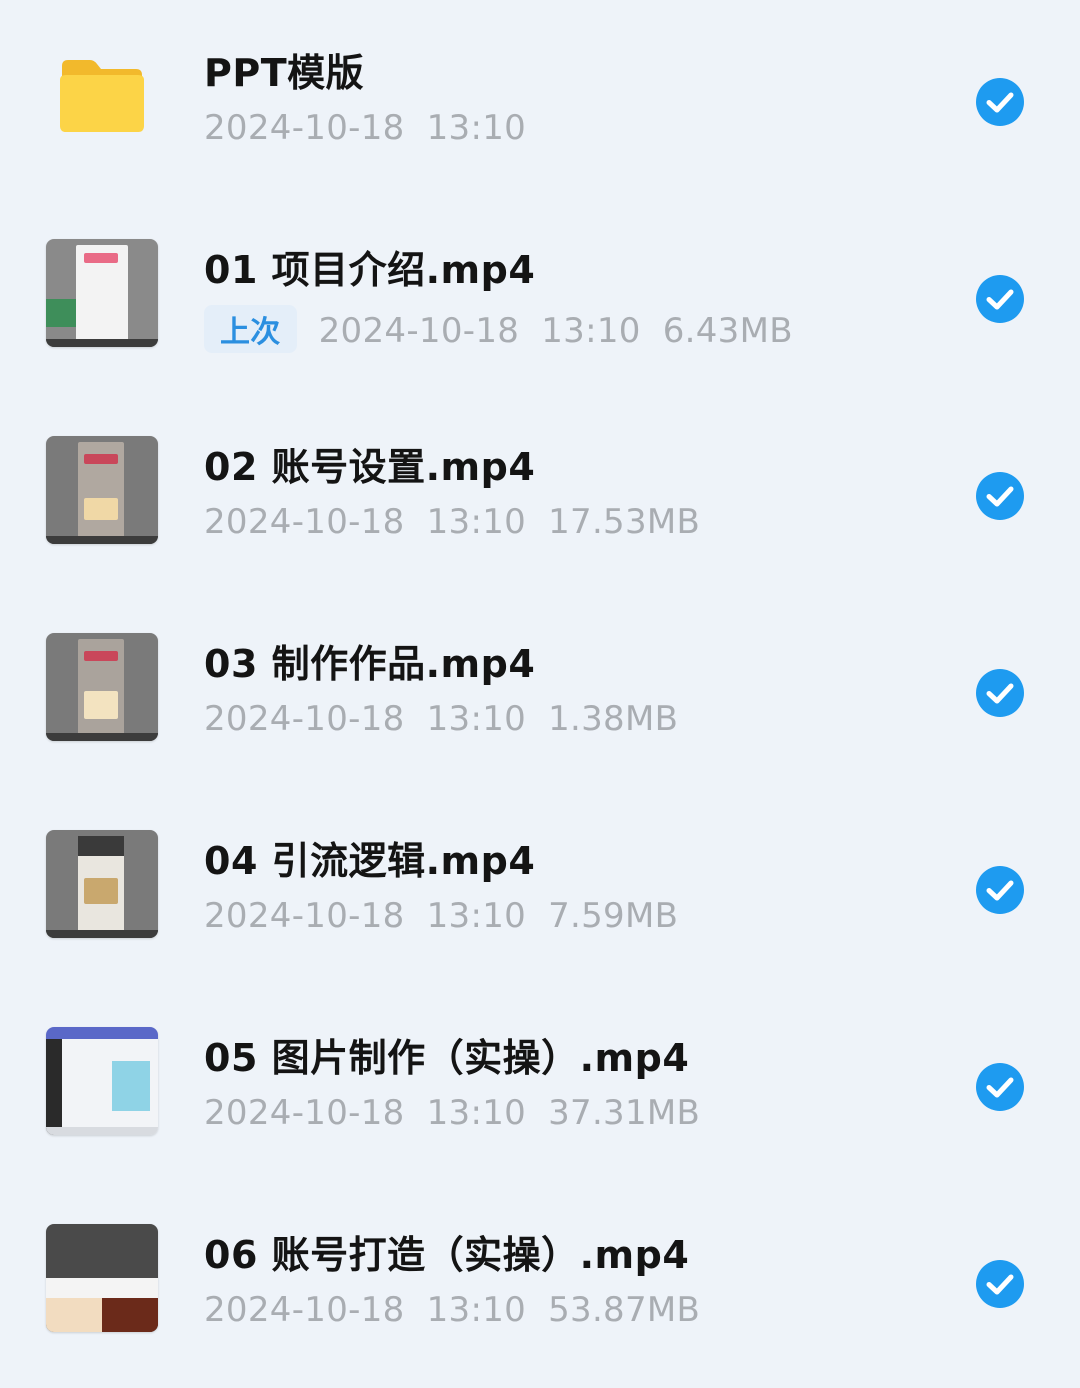 The image size is (1080, 1388). What do you see at coordinates (447, 1255) in the screenshot?
I see `file-name: 06 账号打造（实操）.mp4` at bounding box center [447, 1255].